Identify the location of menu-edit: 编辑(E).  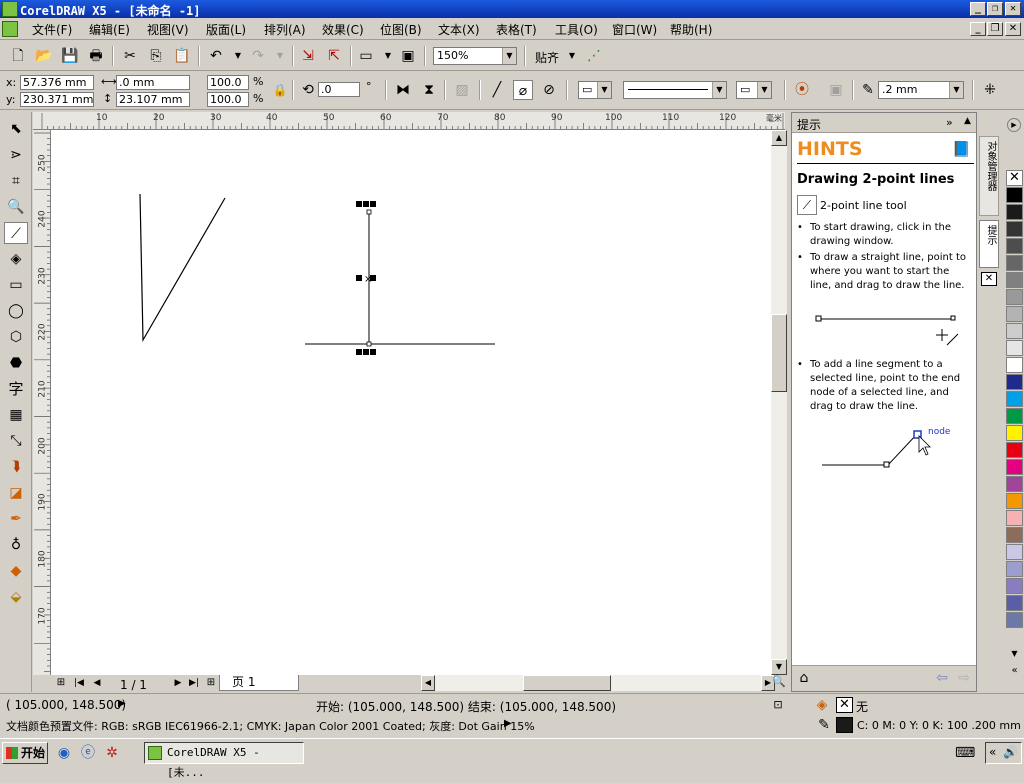
(109, 29).